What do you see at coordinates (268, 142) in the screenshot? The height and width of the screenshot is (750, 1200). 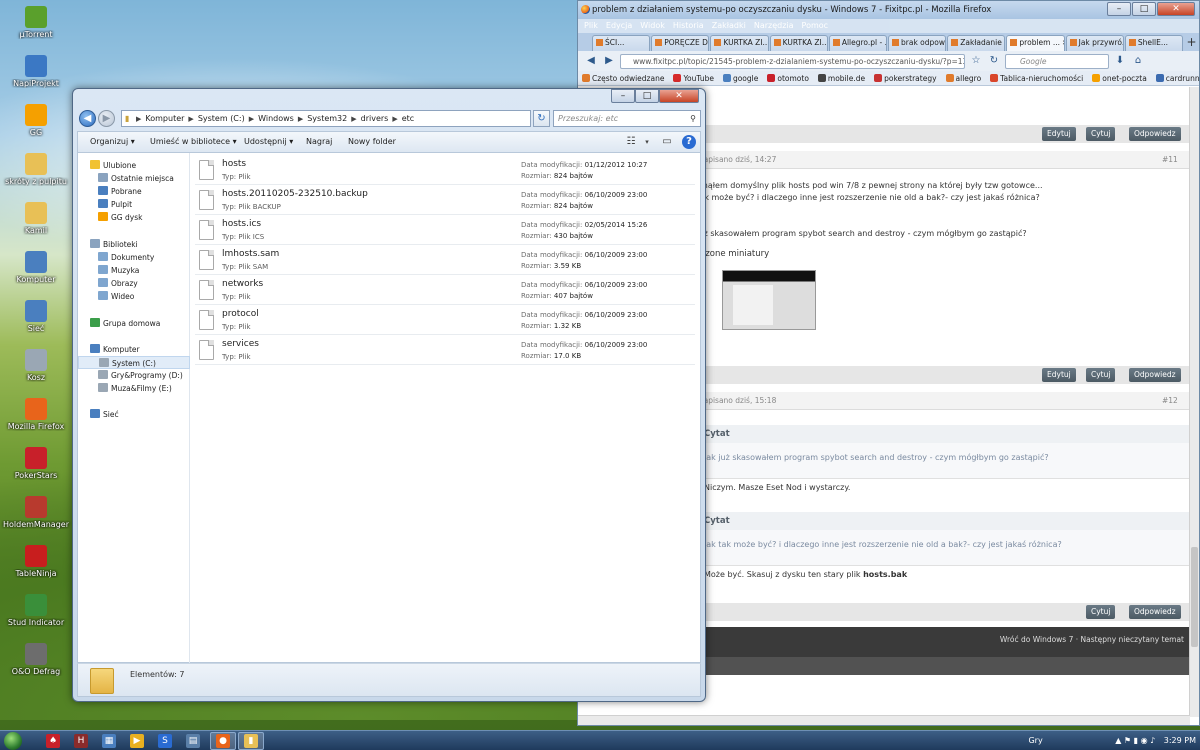 I see `toolbar-button: Udostępnij ▾` at bounding box center [268, 142].